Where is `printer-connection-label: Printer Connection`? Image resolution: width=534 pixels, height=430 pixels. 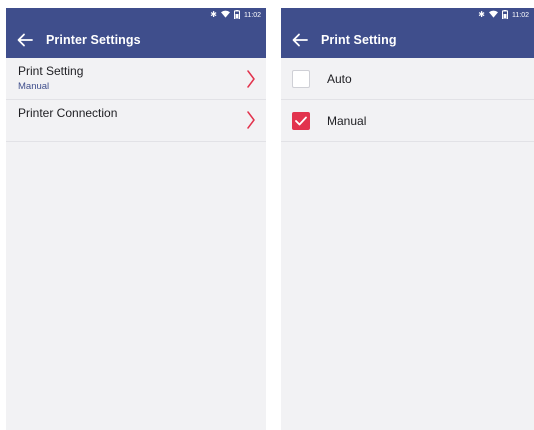 printer-connection-label: Printer Connection is located at coordinates (68, 113).